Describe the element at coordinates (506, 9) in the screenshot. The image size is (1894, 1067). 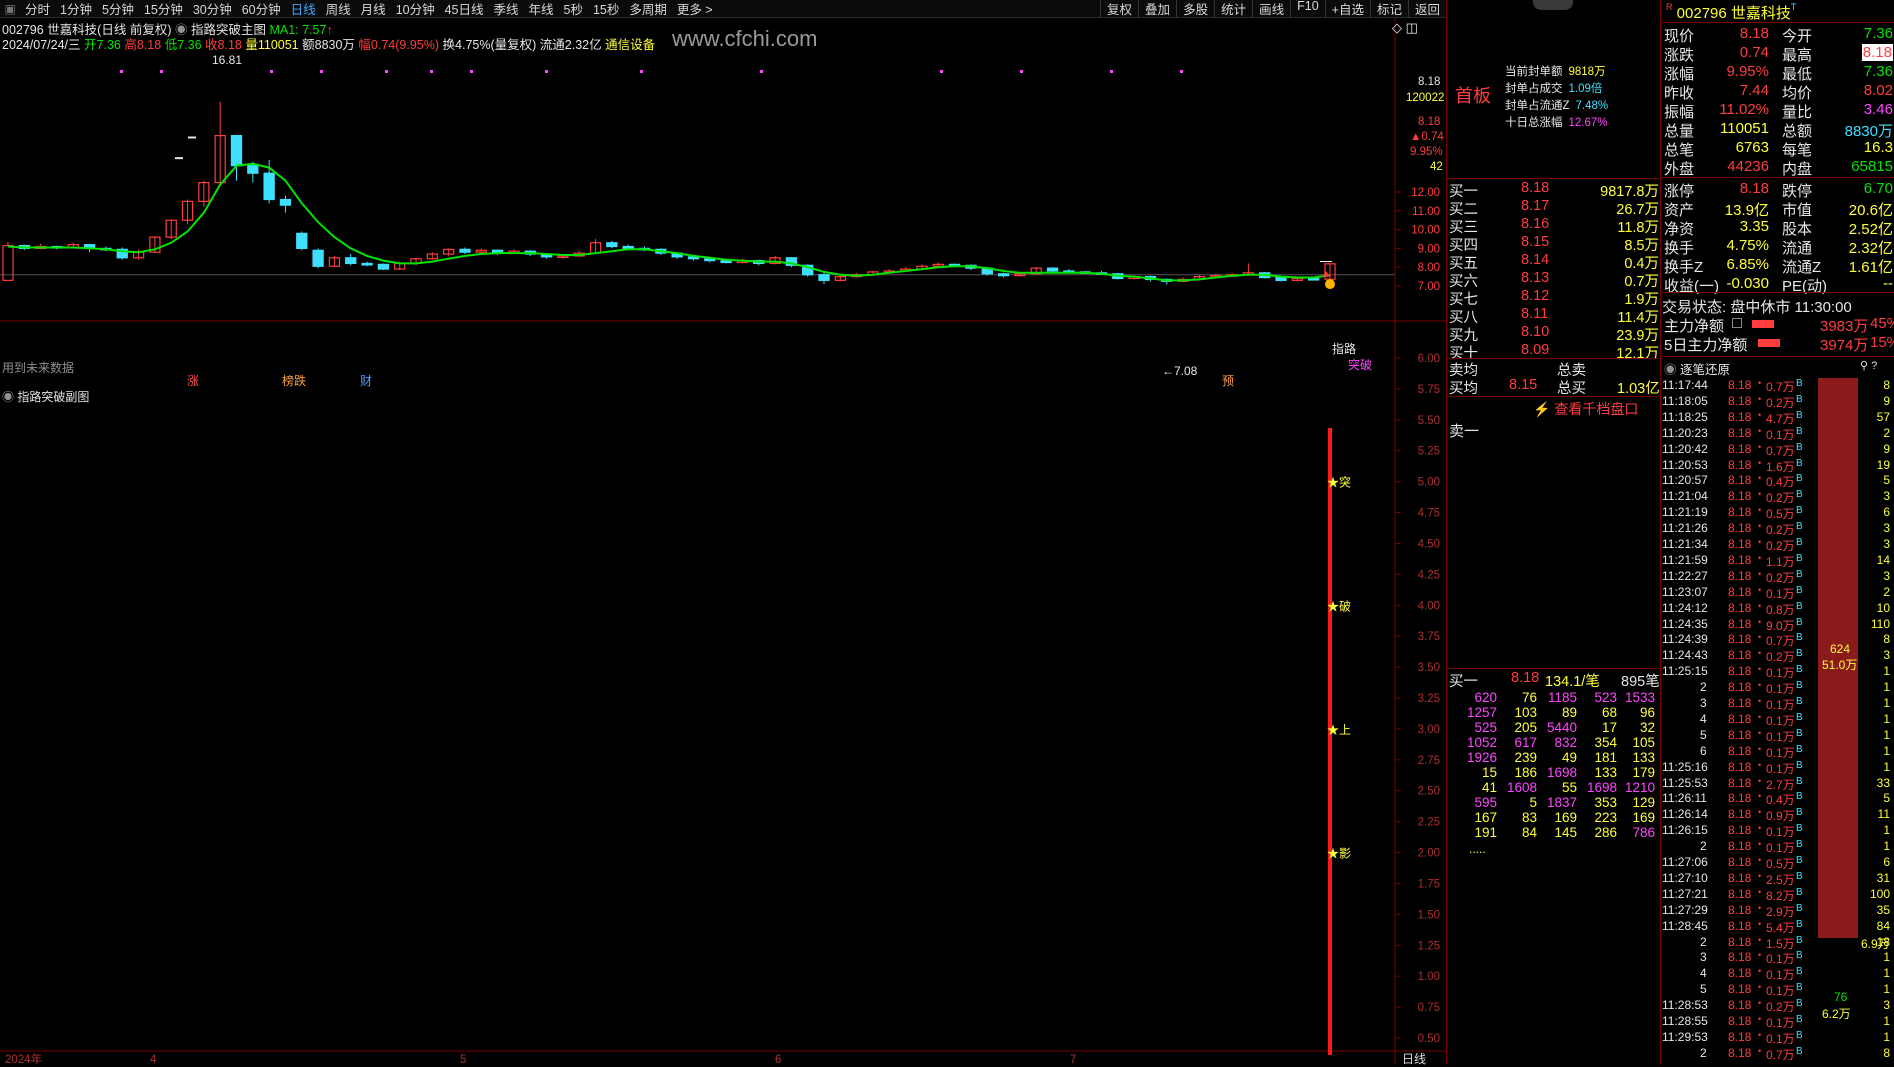
I see `period-tab: 季线` at that location.